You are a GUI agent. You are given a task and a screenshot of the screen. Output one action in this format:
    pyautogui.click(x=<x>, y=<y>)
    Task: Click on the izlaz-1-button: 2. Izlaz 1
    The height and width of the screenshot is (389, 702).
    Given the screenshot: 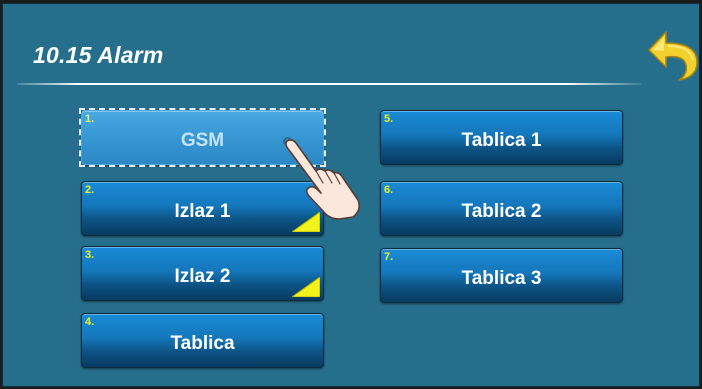 What is the action you would take?
    pyautogui.click(x=202, y=208)
    